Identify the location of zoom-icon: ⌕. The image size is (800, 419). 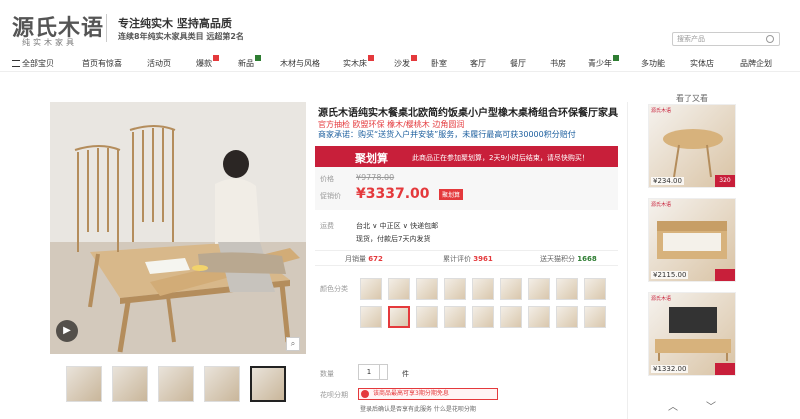
(293, 343).